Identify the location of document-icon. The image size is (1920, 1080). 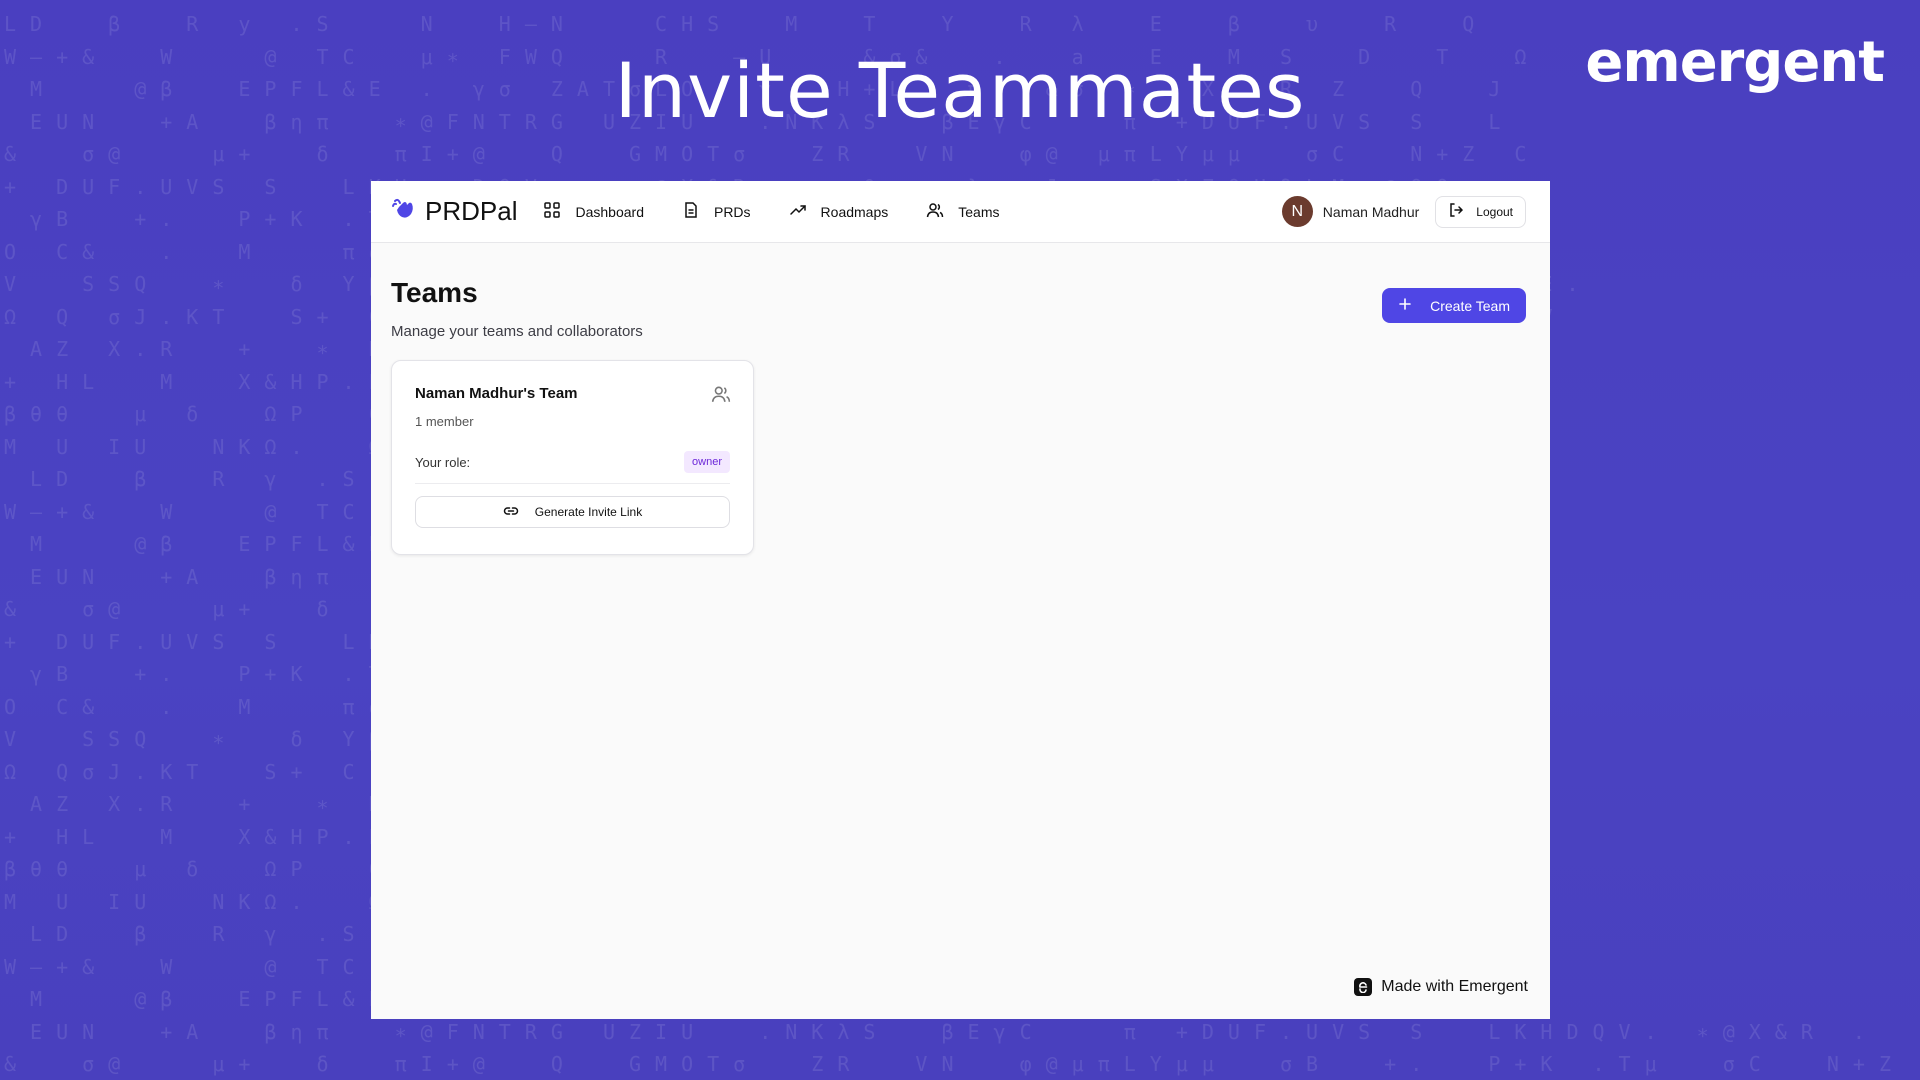
(691, 211).